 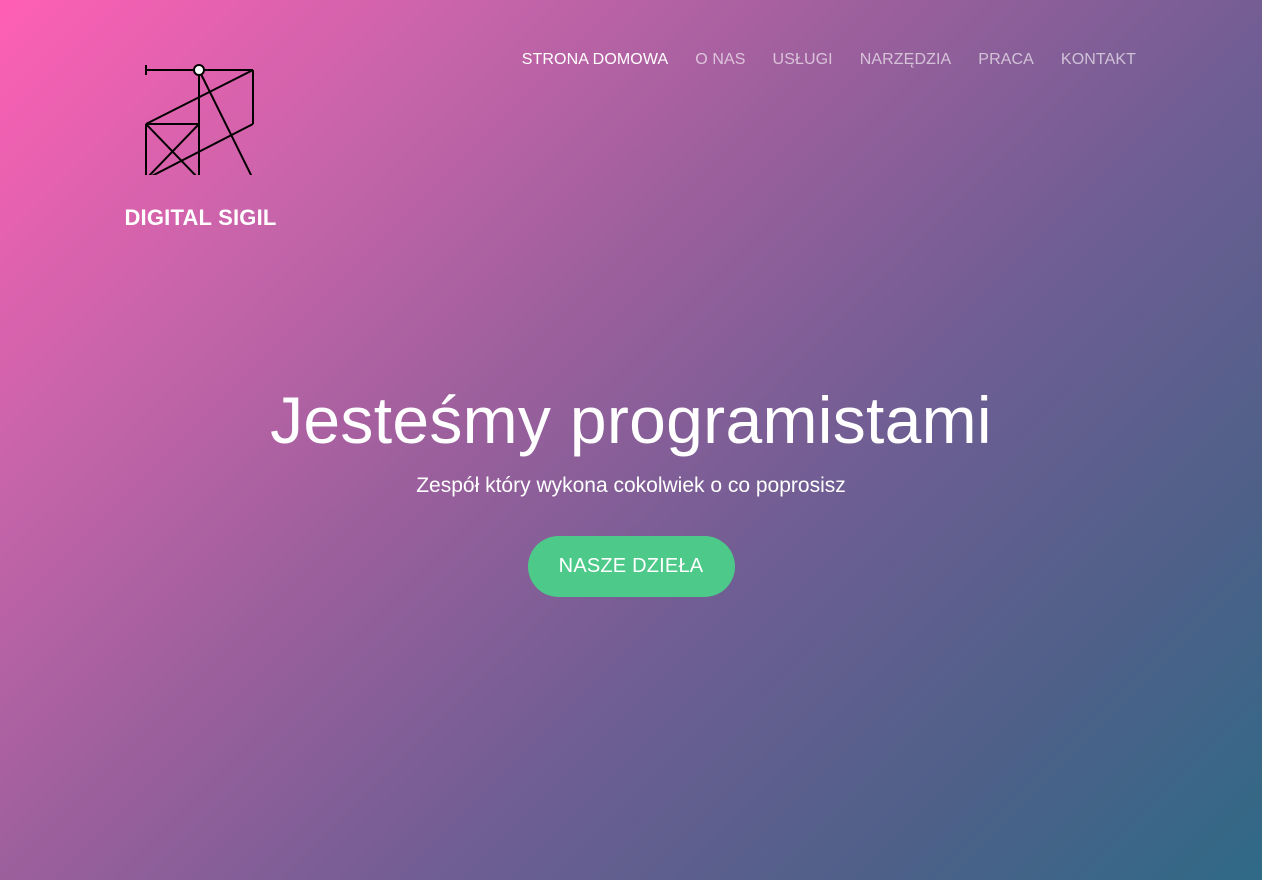 I want to click on nav-item-work: PRACA, so click(x=1006, y=60).